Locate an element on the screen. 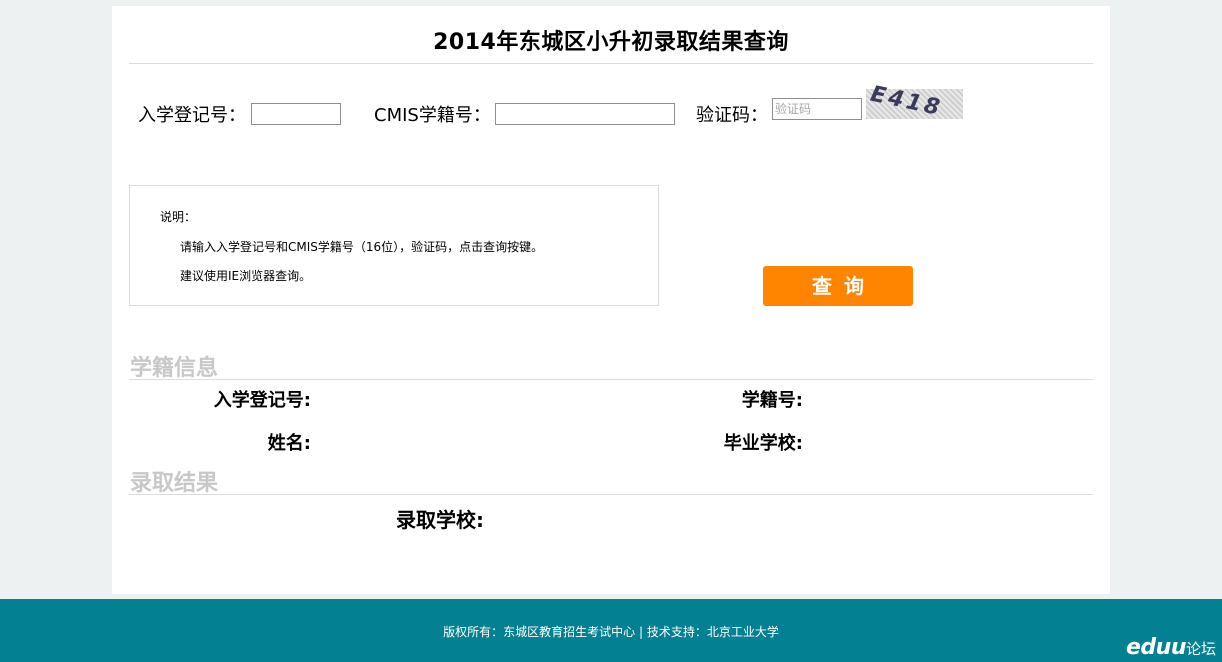 This screenshot has width=1222, height=662. footer: 版权所有：东城区教育招生考试中心 | 技术支持：北京工业大学 eduu论坛 is located at coordinates (611, 630).